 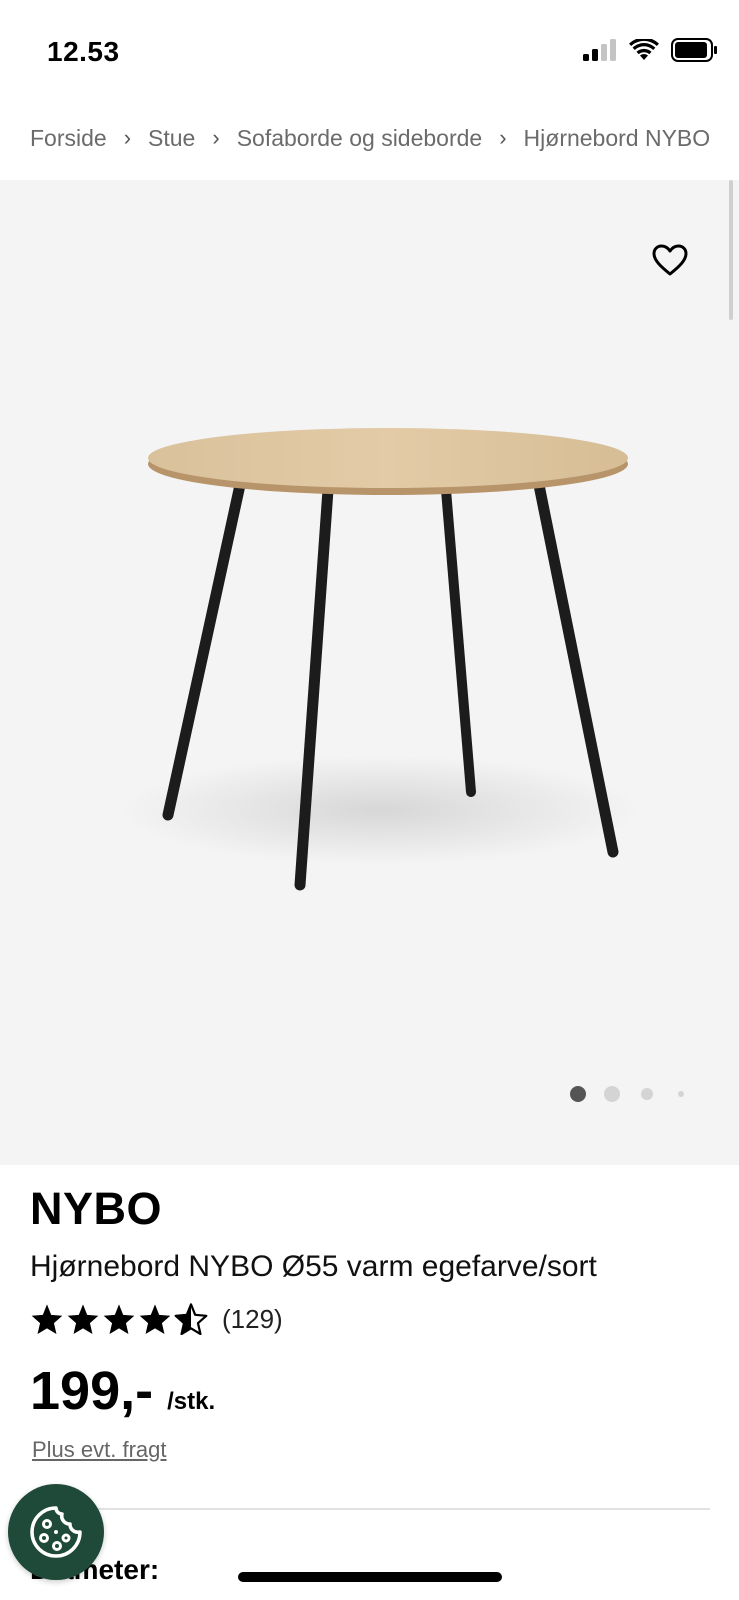 What do you see at coordinates (191, 1401) in the screenshot?
I see `price-unit: /stk.` at bounding box center [191, 1401].